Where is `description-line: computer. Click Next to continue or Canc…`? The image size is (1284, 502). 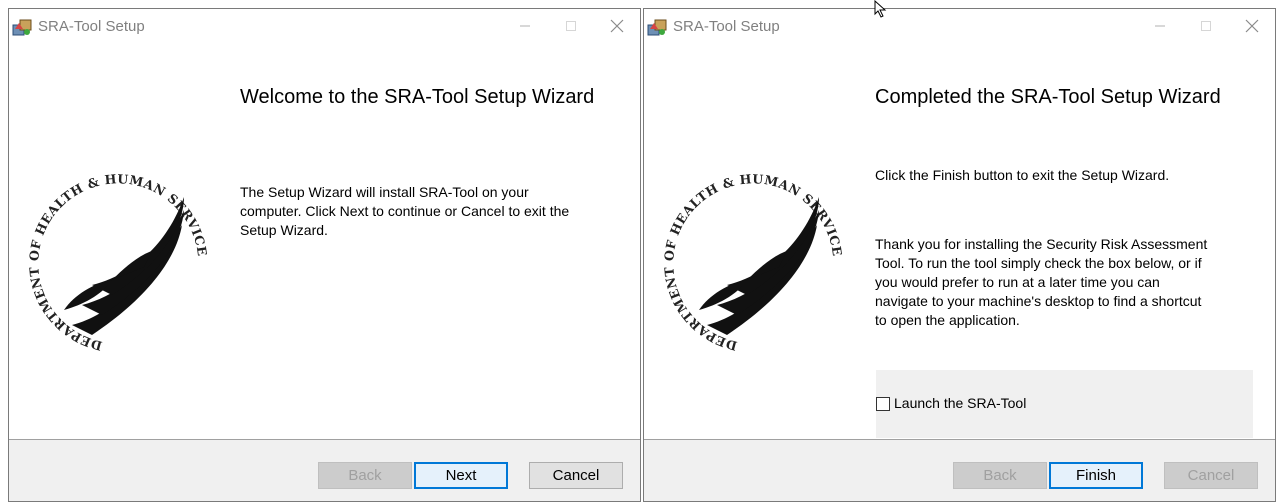 description-line: computer. Click Next to continue or Canc… is located at coordinates (405, 211).